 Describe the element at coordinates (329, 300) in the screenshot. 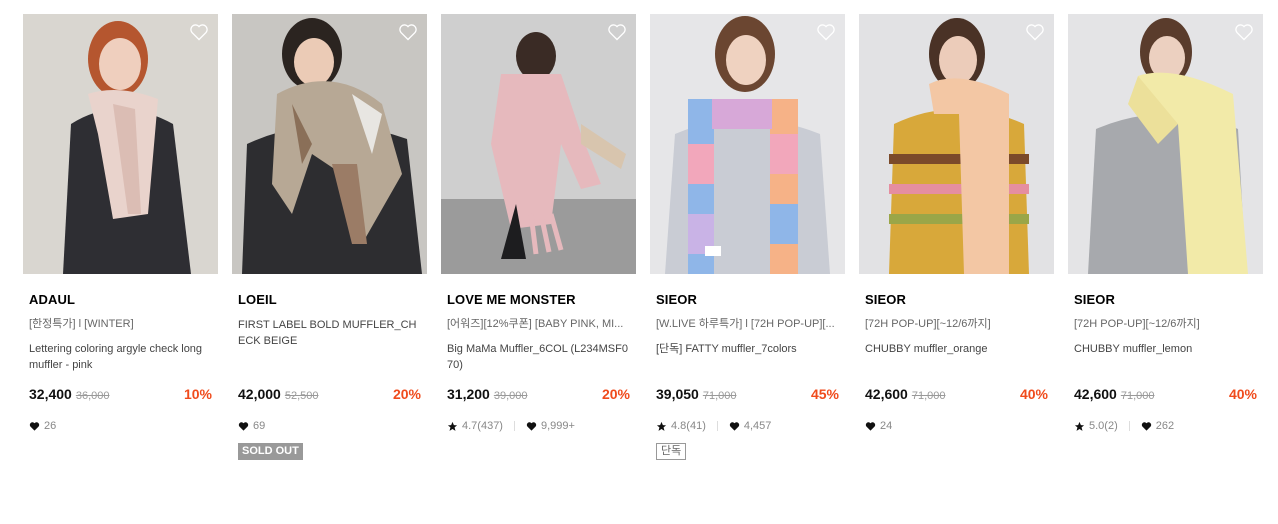

I see `brand-name: LOEIL` at that location.